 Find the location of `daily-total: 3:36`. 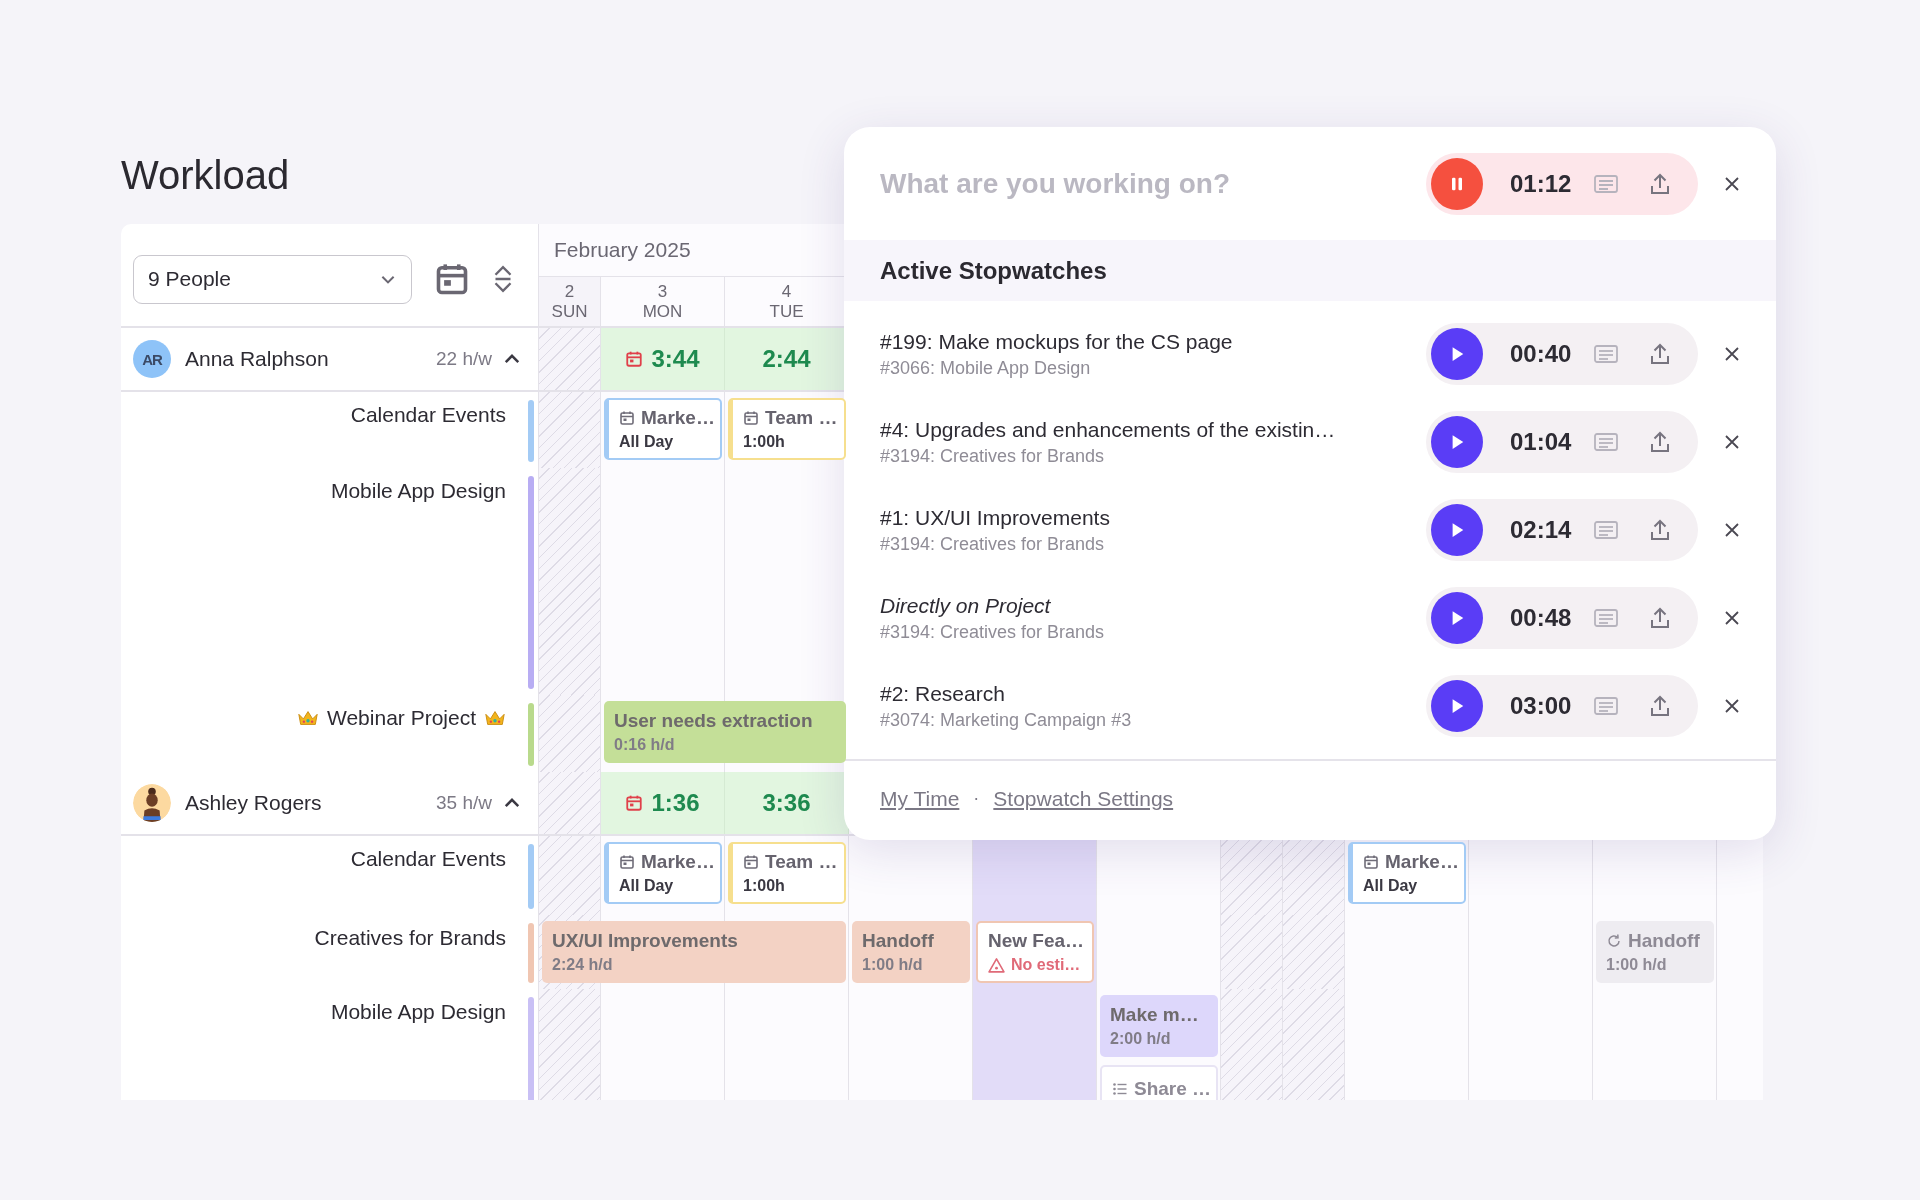

daily-total: 3:36 is located at coordinates (786, 803).